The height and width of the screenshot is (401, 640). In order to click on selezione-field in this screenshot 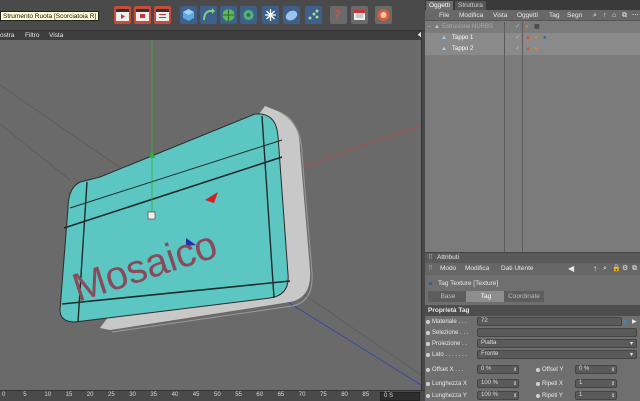, I will do `click(557, 332)`.